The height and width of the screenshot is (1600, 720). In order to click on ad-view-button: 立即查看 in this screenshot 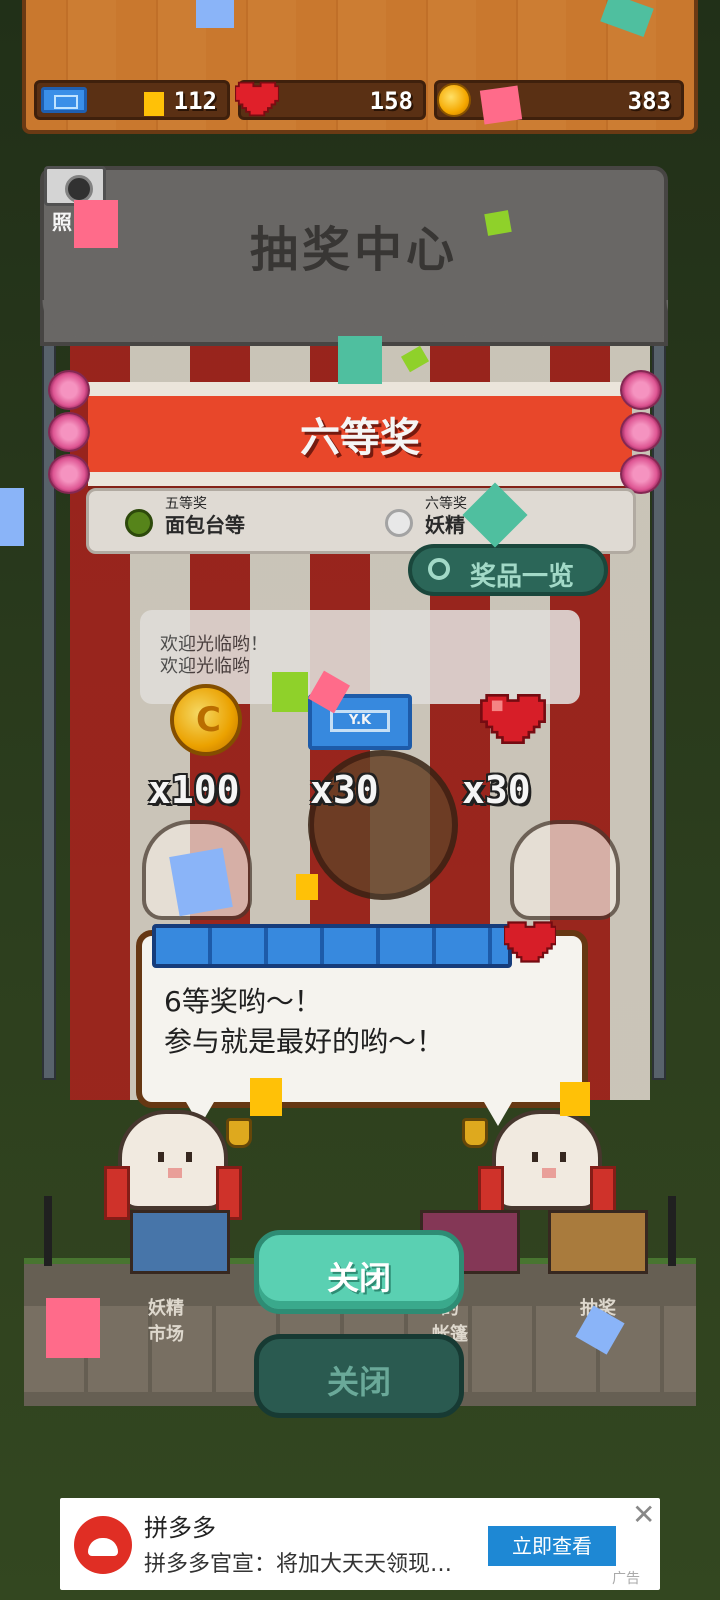, I will do `click(552, 1546)`.